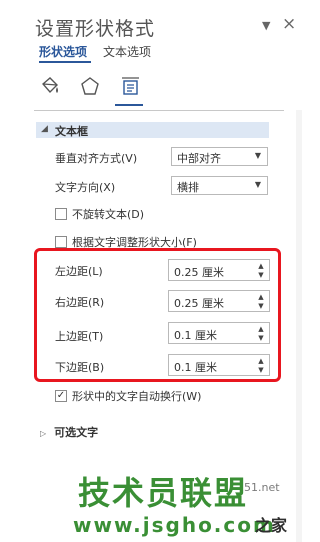 The height and width of the screenshot is (542, 320). What do you see at coordinates (44, 129) in the screenshot?
I see `collapse-icon: ◢` at bounding box center [44, 129].